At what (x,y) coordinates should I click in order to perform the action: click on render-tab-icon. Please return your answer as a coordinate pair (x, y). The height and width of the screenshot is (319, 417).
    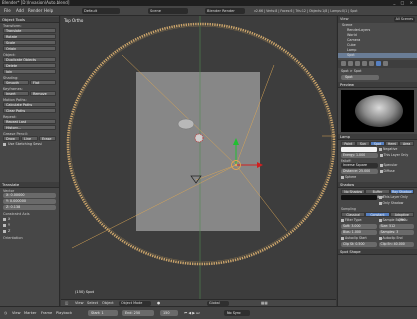
    Looking at the image, I should click on (343, 63).